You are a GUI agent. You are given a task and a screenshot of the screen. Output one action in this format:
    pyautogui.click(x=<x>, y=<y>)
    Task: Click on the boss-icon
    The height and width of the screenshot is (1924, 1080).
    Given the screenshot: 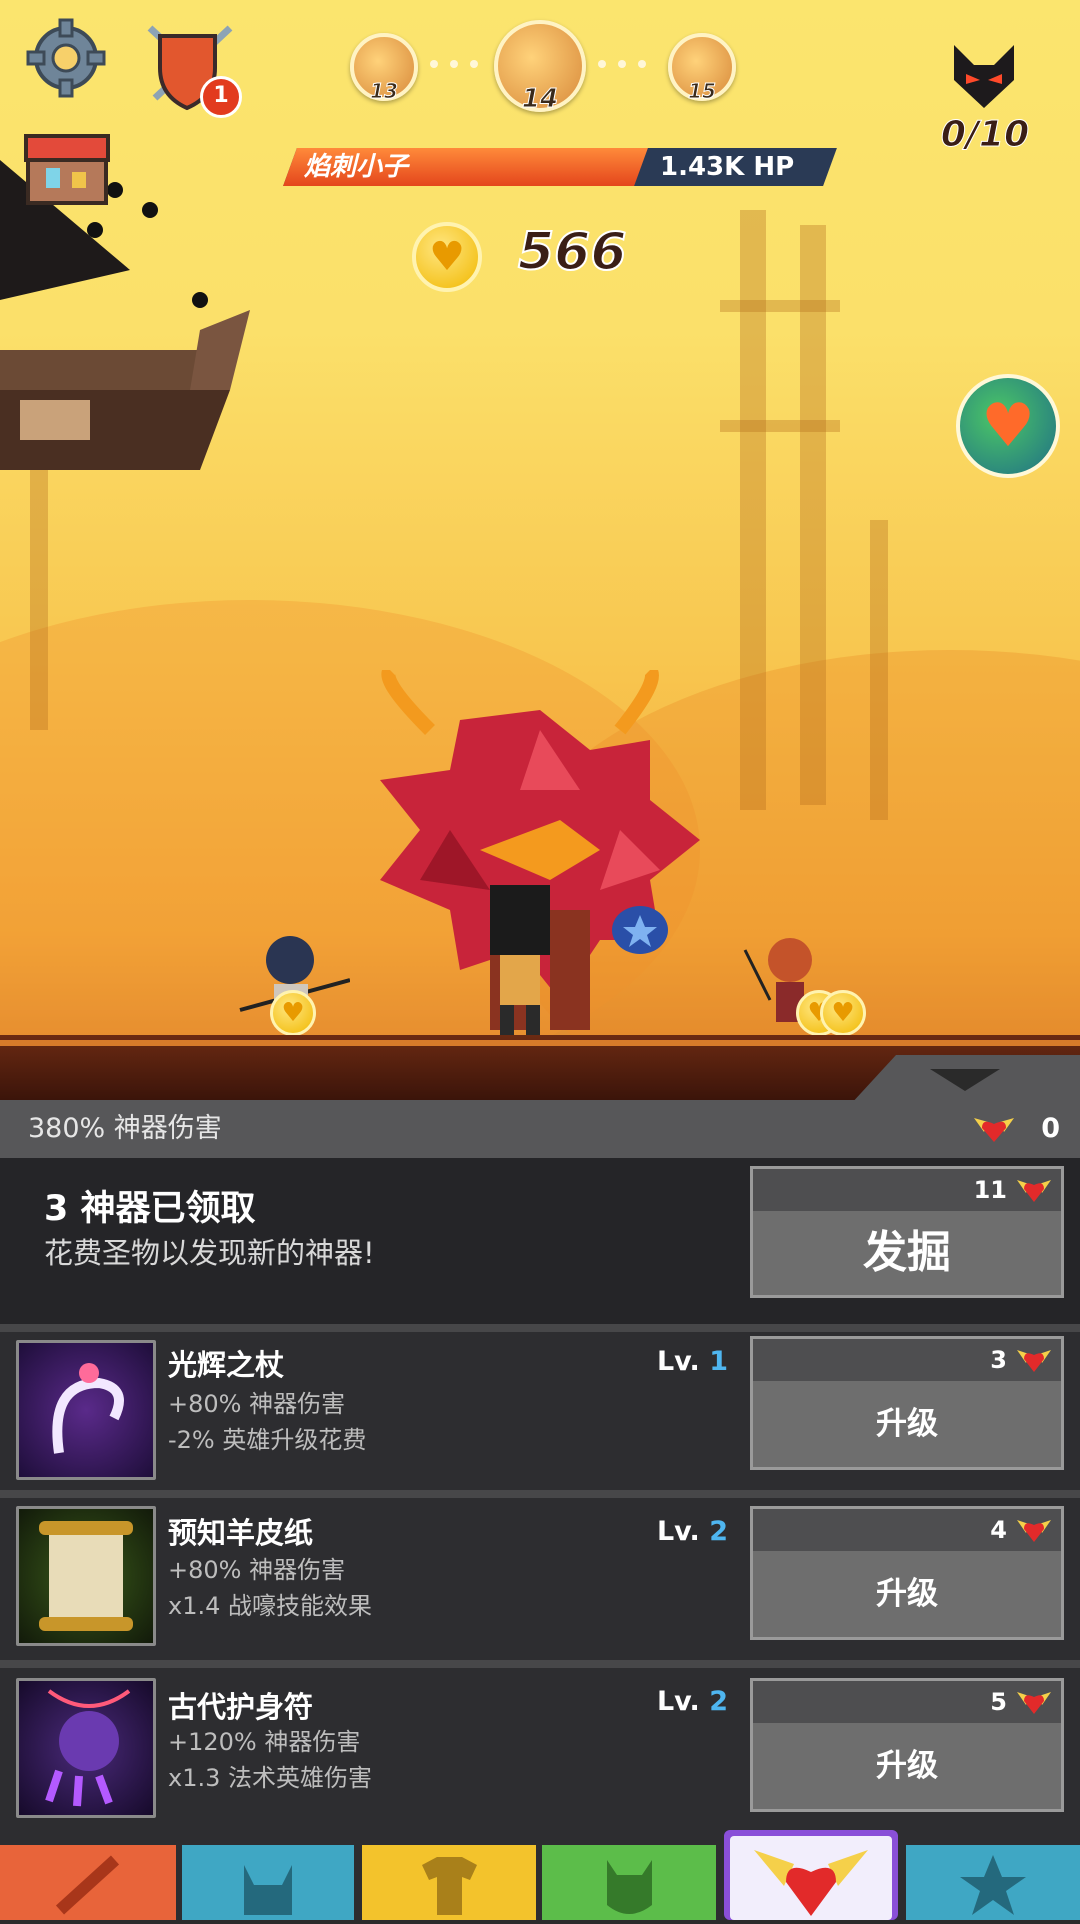 What is the action you would take?
    pyautogui.click(x=984, y=75)
    